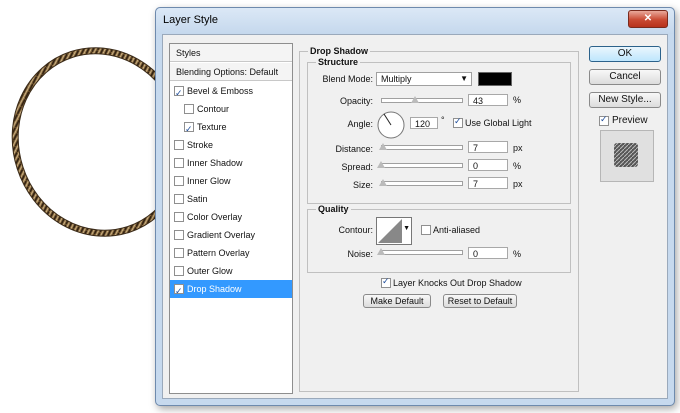 This screenshot has width=680, height=413. Describe the element at coordinates (356, 101) in the screenshot. I see `opacity-label: Opacity:` at that location.